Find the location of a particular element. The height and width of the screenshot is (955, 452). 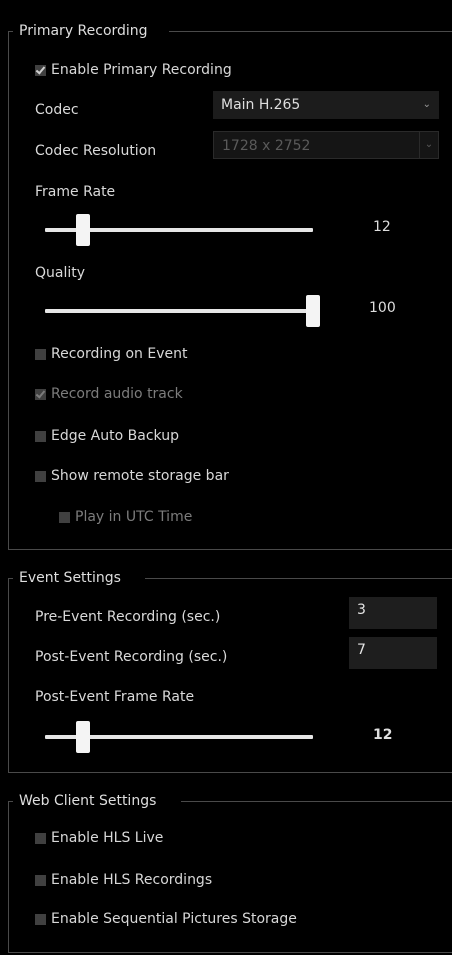

edge-auto-backup-label: Edge Auto Backup is located at coordinates (115, 436).